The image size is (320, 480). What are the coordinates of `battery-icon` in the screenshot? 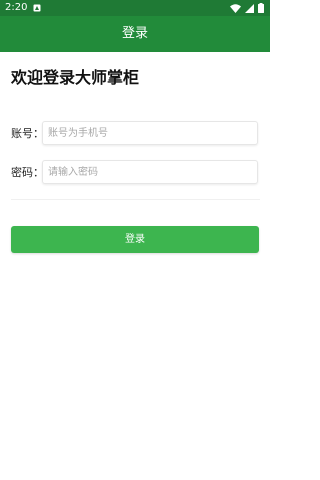 It's located at (261, 8).